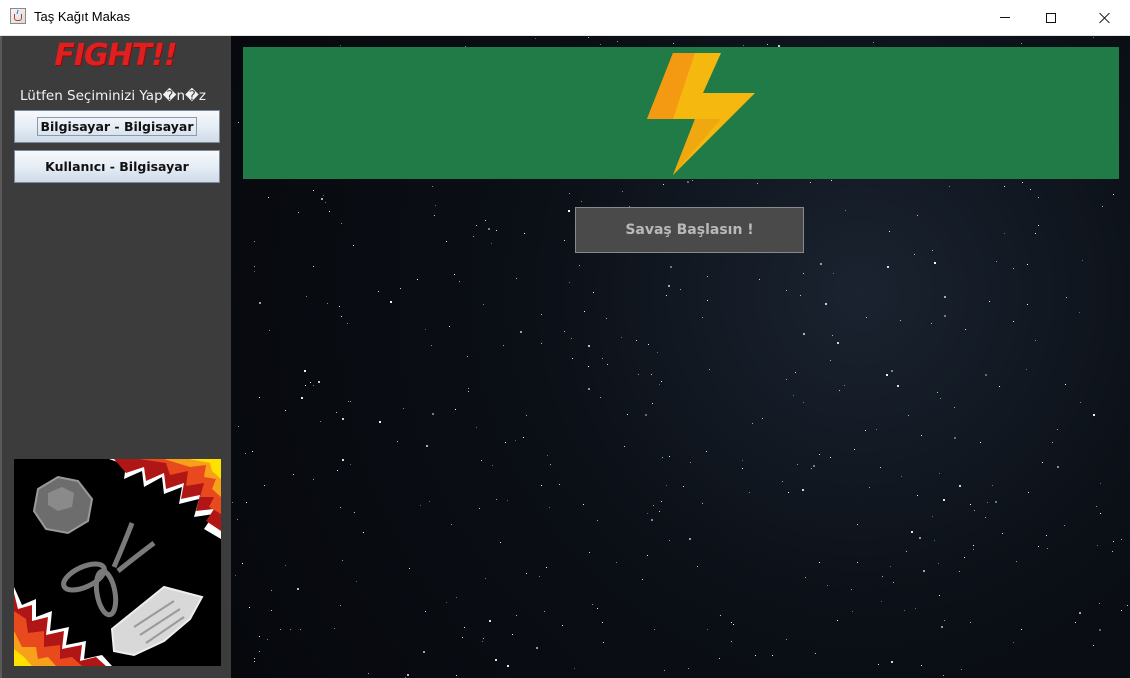 The image size is (1130, 678). Describe the element at coordinates (689, 230) in the screenshot. I see `start-battle-button: Savaş Başlasın !` at that location.